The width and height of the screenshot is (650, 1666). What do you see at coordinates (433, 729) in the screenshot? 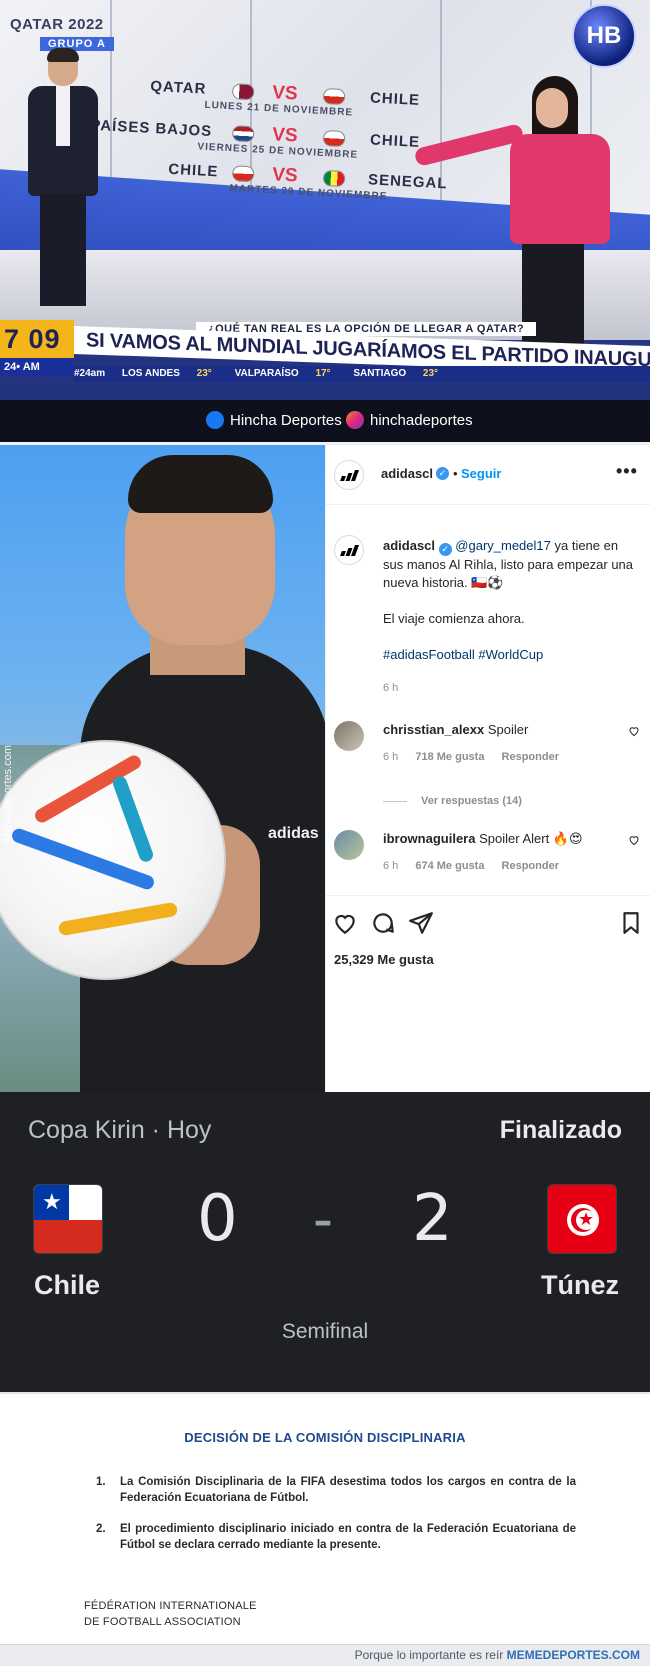
I see `comment-username: chrisstian_alexx` at bounding box center [433, 729].